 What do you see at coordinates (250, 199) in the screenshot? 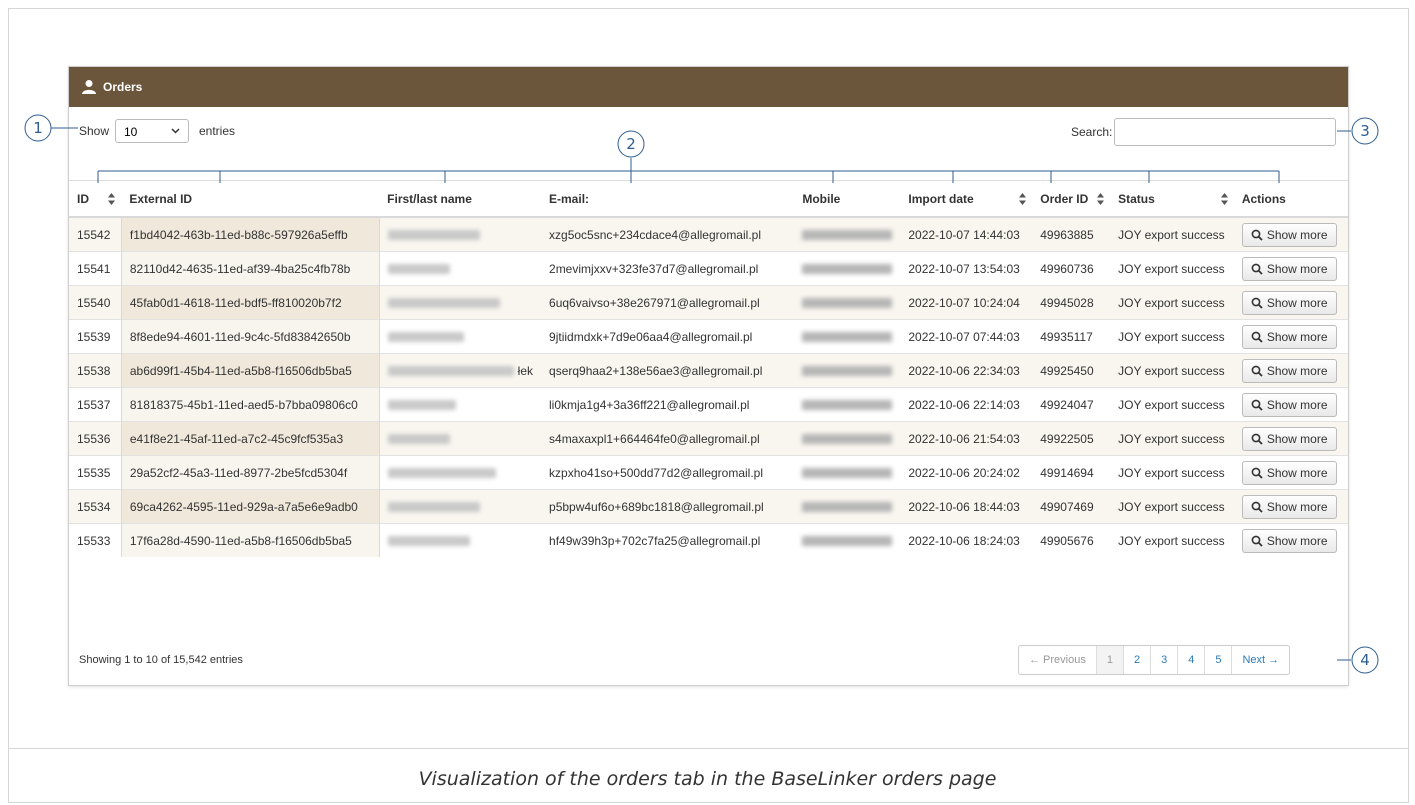
I see `col-header-external-id: External ID` at bounding box center [250, 199].